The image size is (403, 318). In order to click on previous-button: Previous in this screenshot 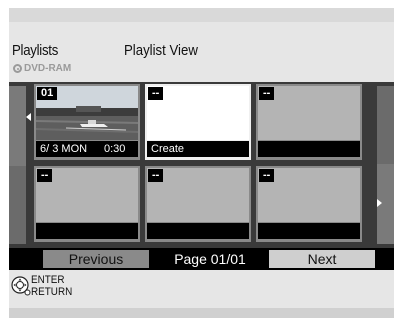, I will do `click(96, 259)`.